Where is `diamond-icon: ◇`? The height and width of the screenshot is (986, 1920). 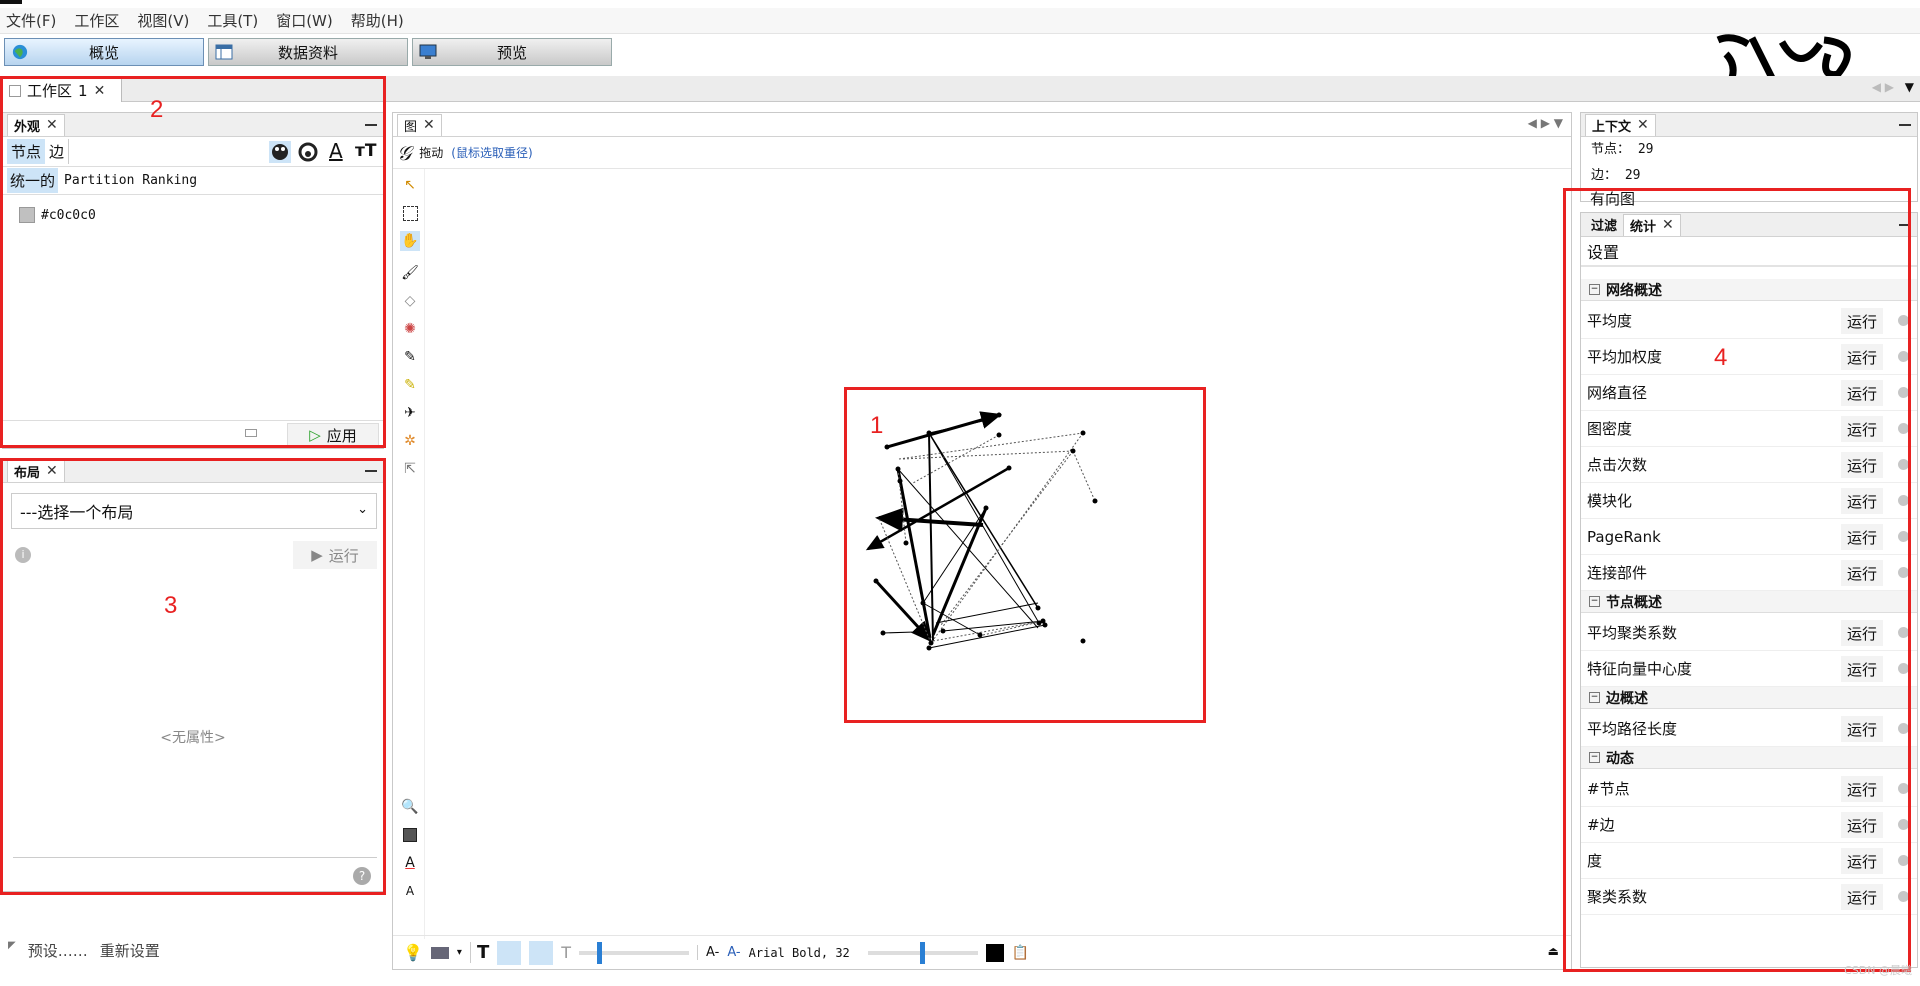
diamond-icon: ◇ is located at coordinates (410, 301).